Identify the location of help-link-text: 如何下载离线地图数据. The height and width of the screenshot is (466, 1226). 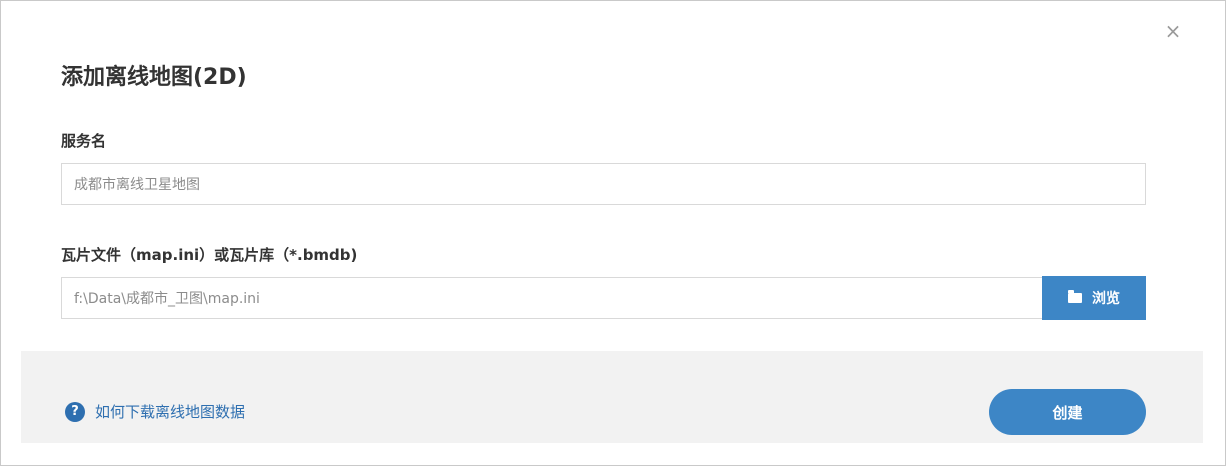
(170, 412).